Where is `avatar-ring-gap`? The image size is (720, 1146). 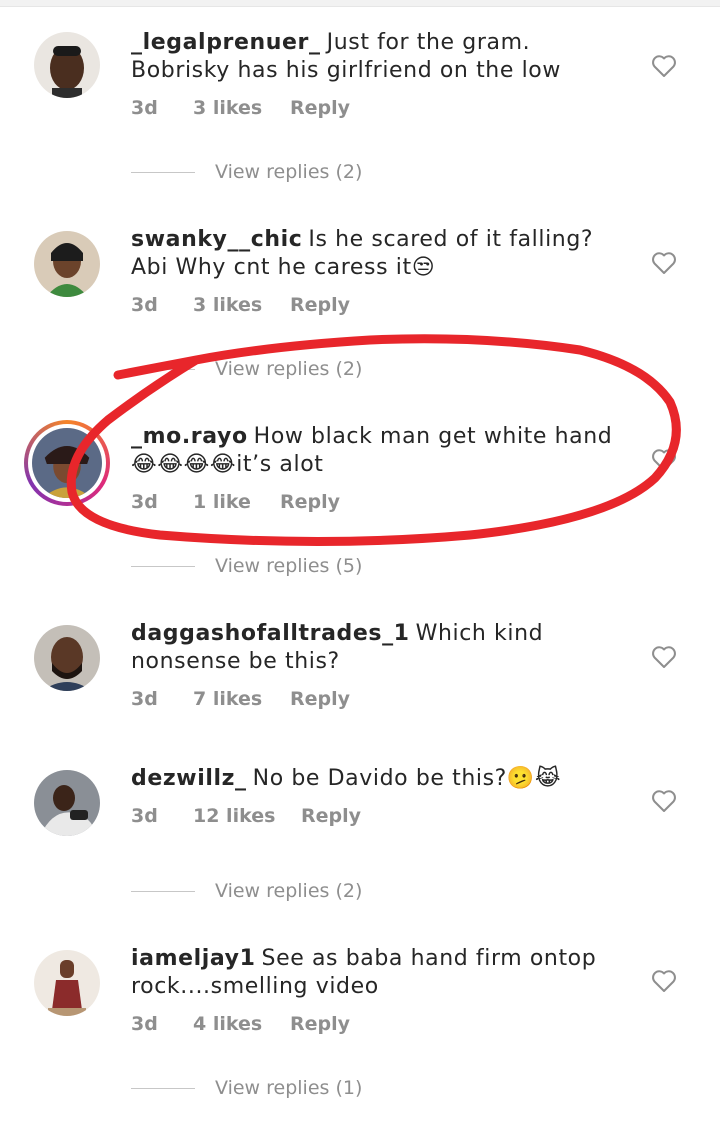 avatar-ring-gap is located at coordinates (67, 463).